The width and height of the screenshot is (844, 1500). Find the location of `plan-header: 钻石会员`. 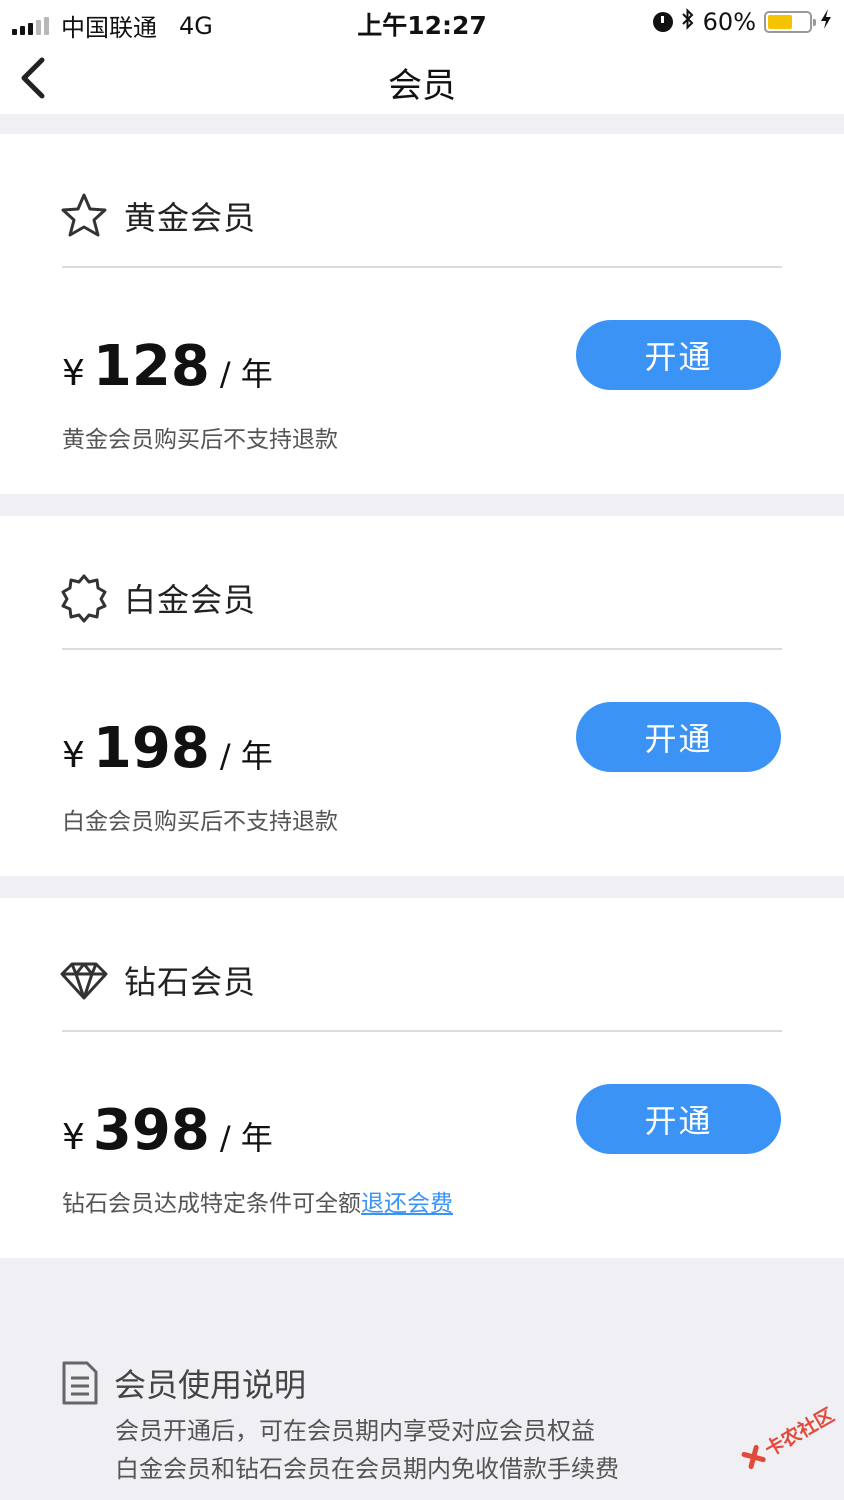

plan-header: 钻石会员 is located at coordinates (157, 980).